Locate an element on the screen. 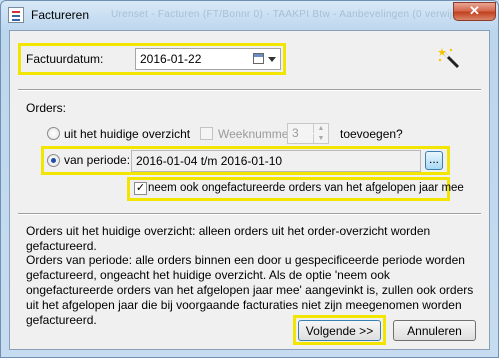 The height and width of the screenshot is (358, 499). app-icon is located at coordinates (16, 15).